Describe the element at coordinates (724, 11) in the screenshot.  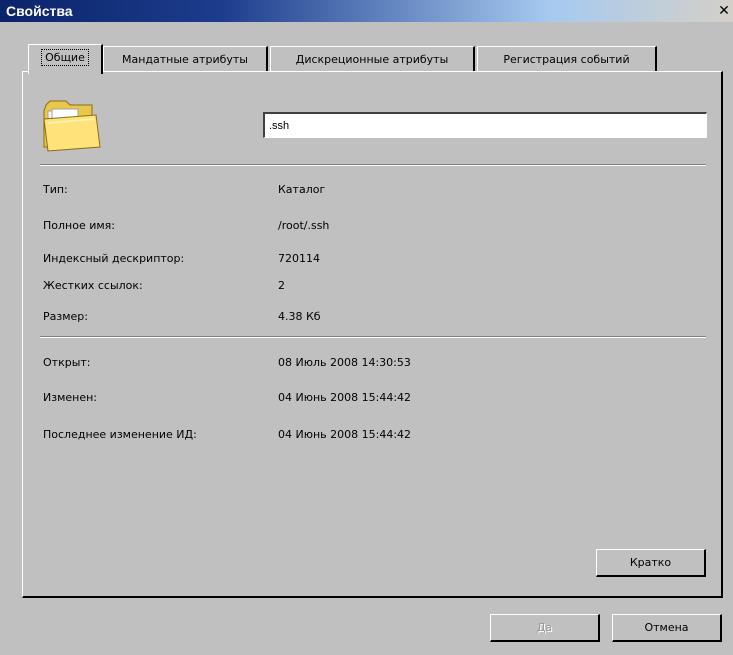
I see `close-icon: ✕` at that location.